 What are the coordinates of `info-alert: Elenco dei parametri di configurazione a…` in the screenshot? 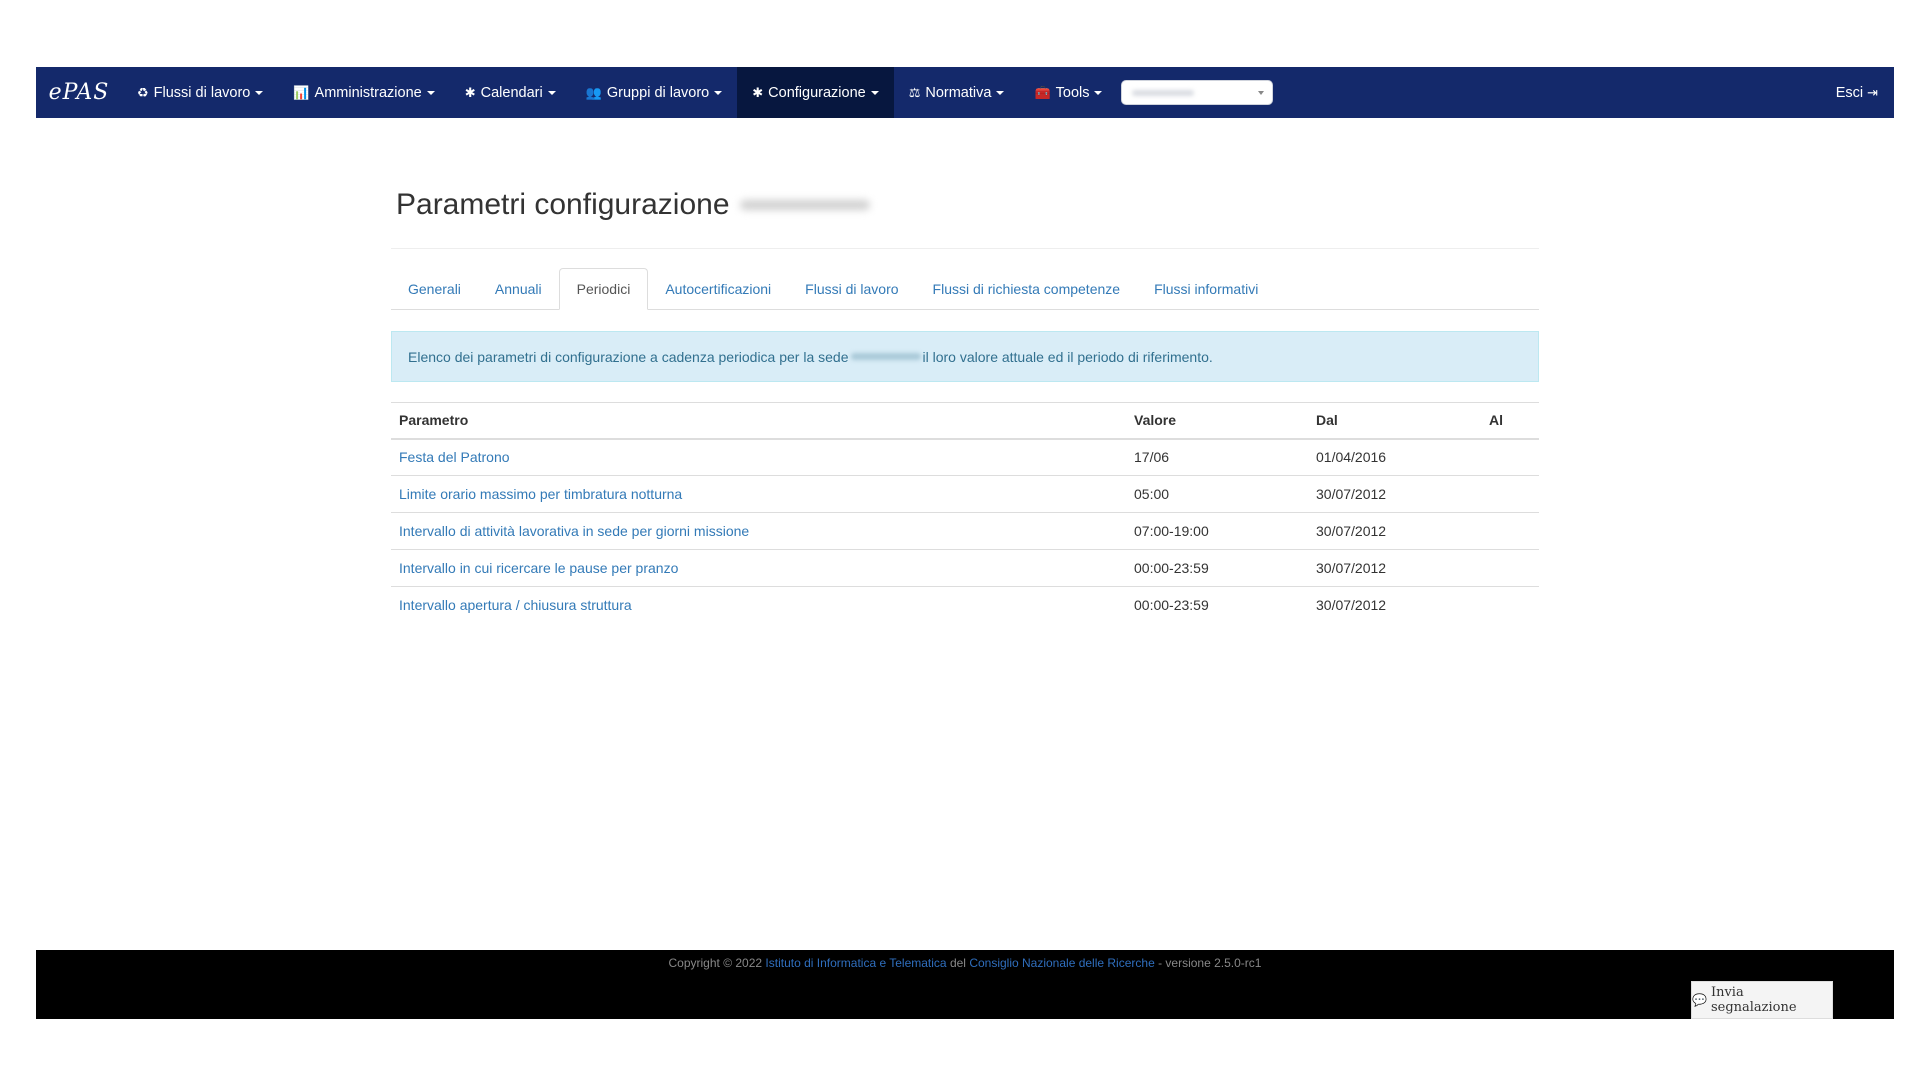 It's located at (965, 356).